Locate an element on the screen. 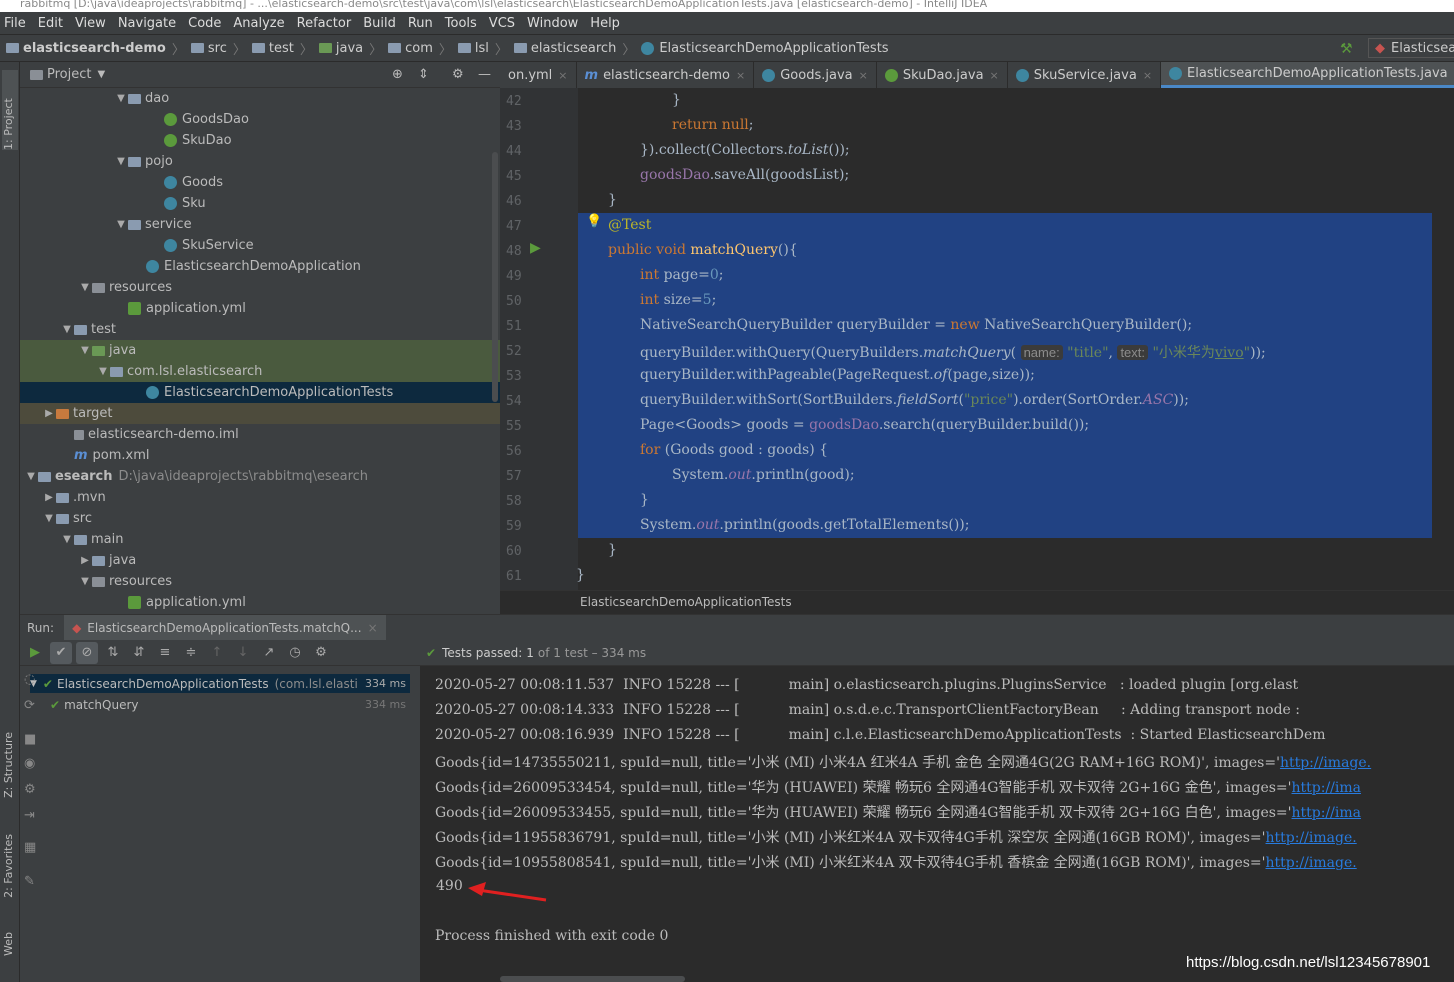 The height and width of the screenshot is (982, 1454). tree-item: GoodsDao is located at coordinates (260, 119).